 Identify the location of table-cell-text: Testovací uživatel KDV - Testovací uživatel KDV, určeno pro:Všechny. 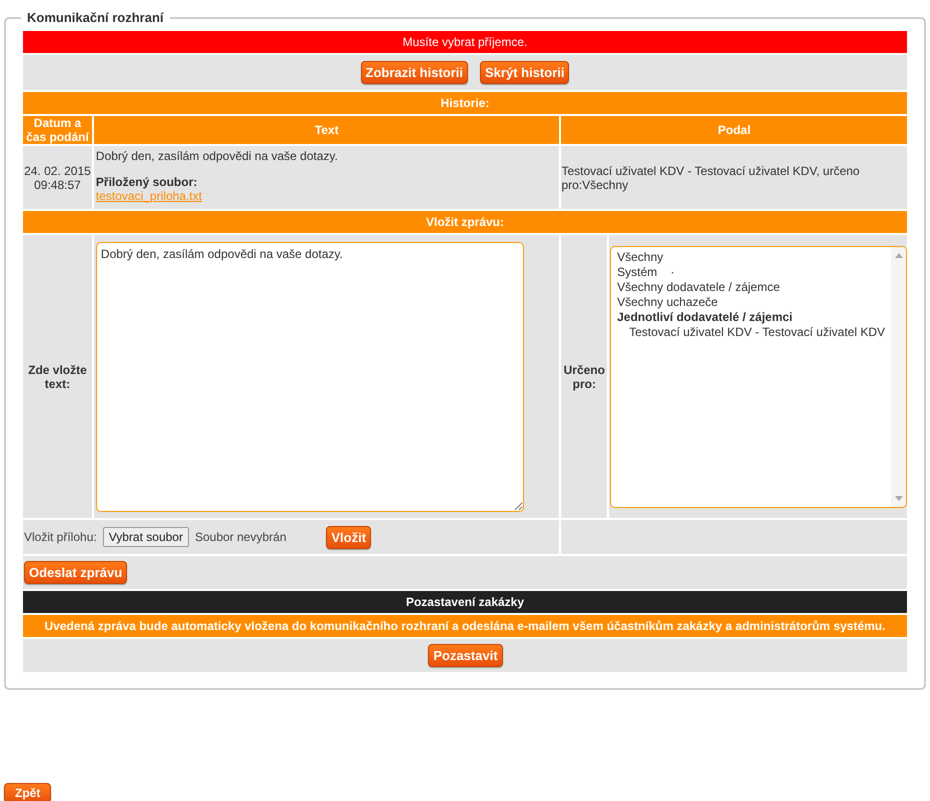
(711, 178).